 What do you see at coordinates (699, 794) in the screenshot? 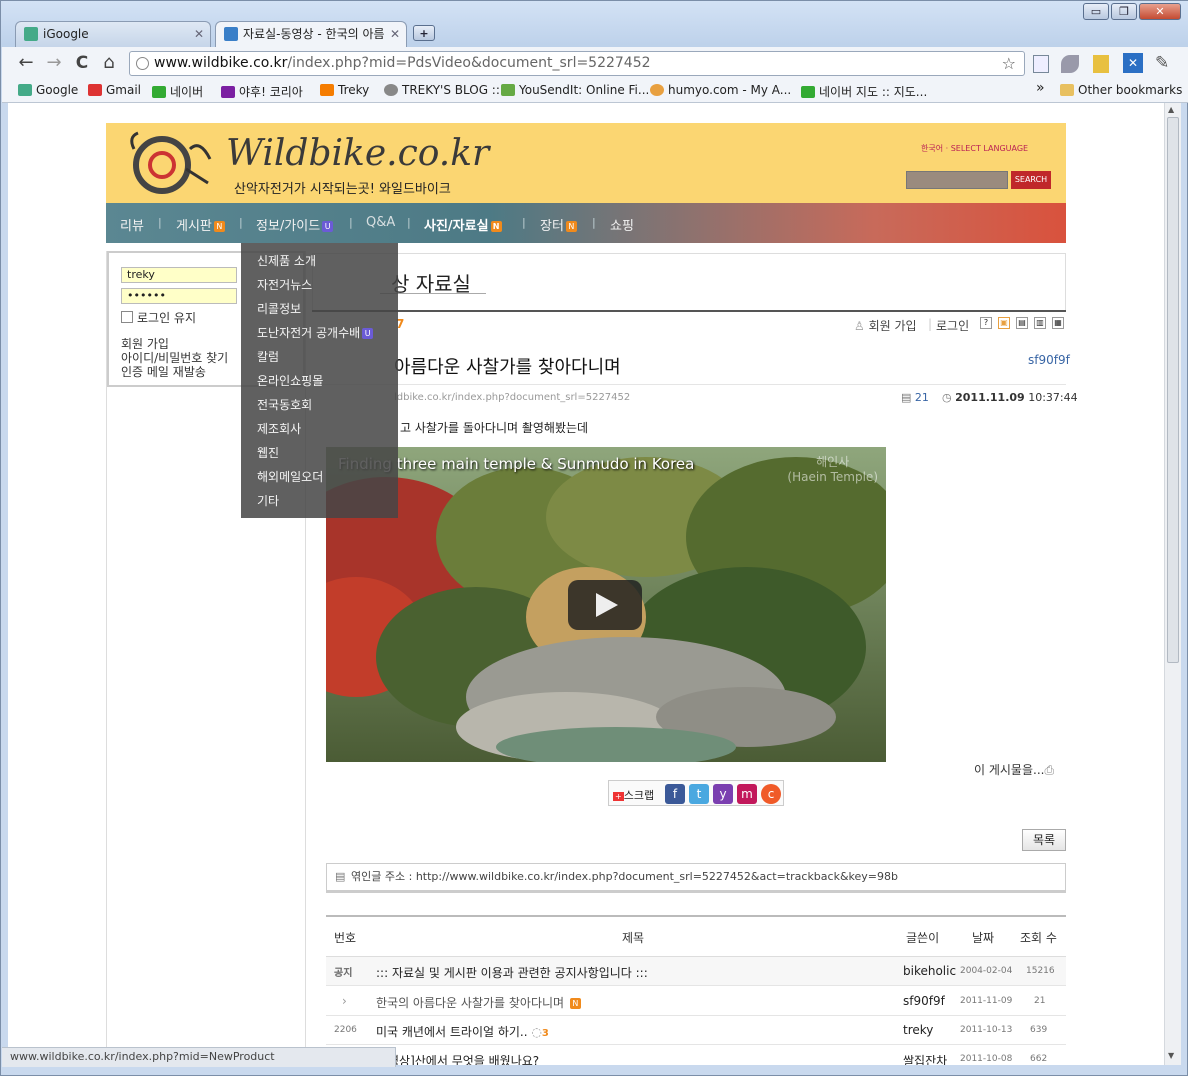
I see `twitter-icon: t` at bounding box center [699, 794].